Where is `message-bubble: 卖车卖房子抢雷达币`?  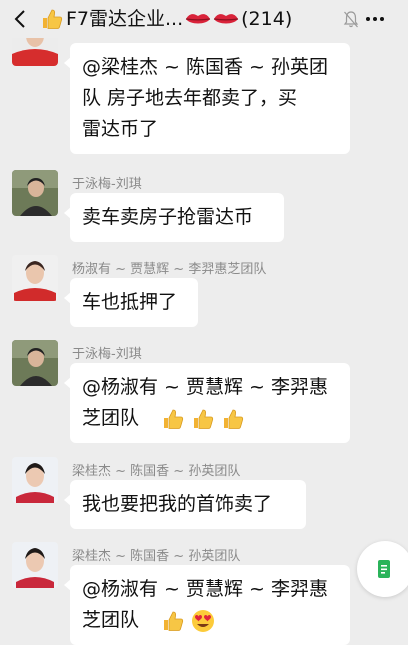
message-bubble: 卖车卖房子抢雷达币 is located at coordinates (174, 217).